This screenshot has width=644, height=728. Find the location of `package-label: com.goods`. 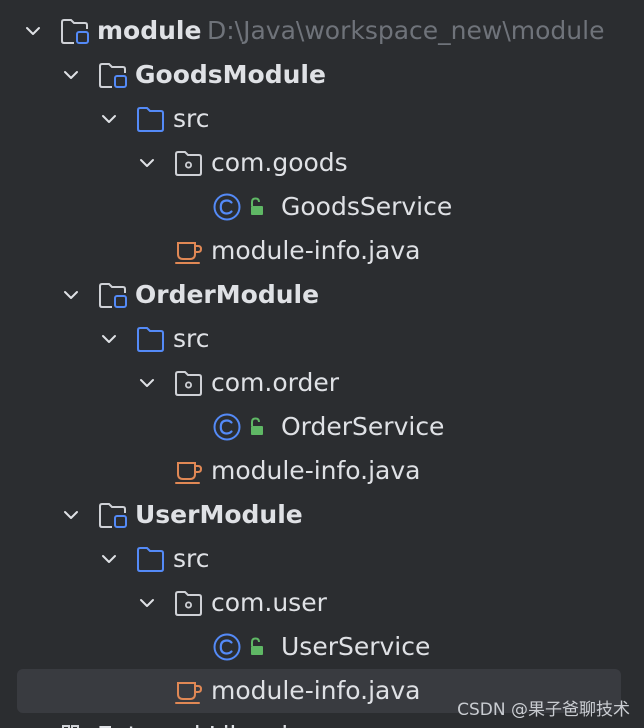

package-label: com.goods is located at coordinates (279, 162).